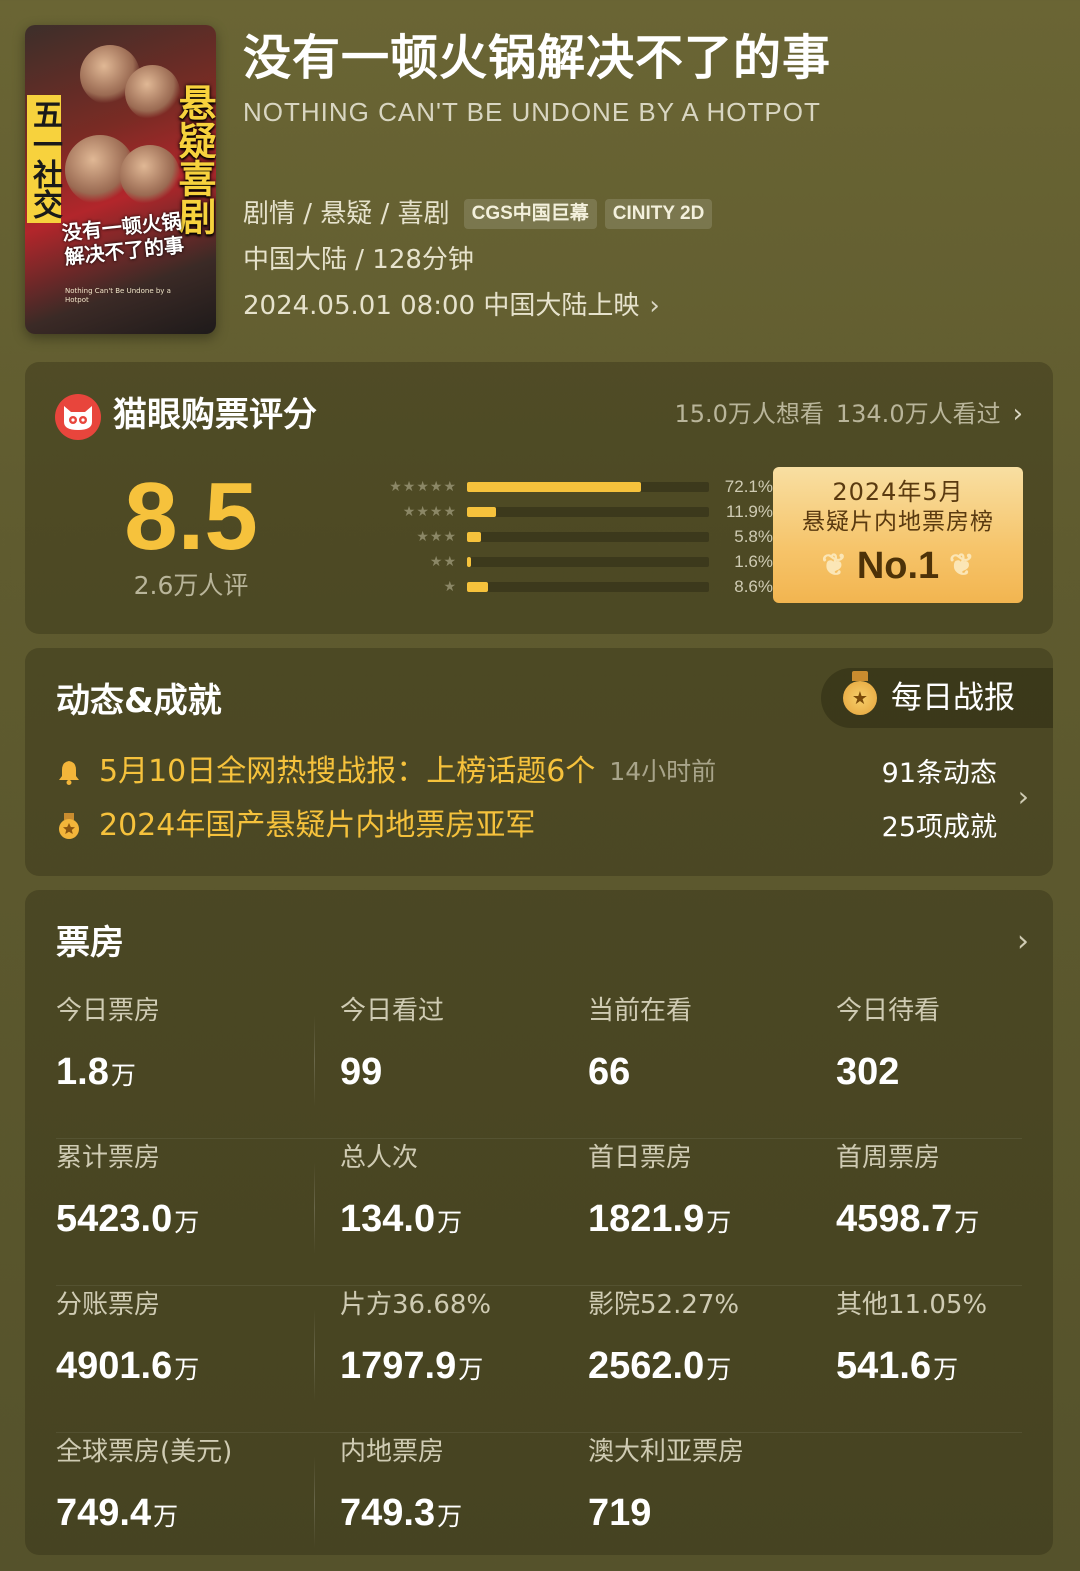 The image size is (1080, 1571). Describe the element at coordinates (388, 1513) in the screenshot. I see `stat-number: 749.3` at that location.